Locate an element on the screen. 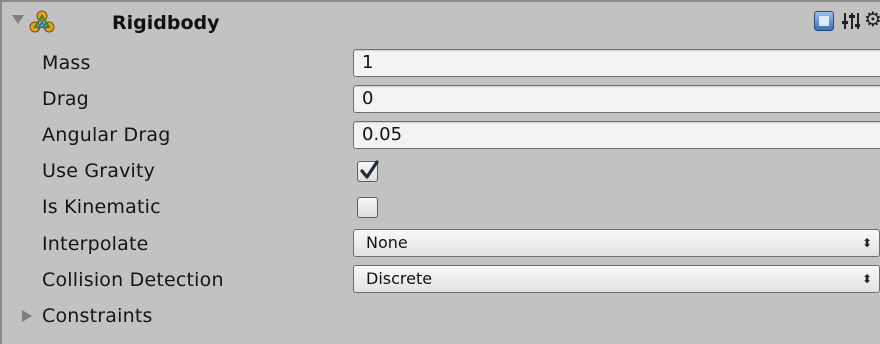 The height and width of the screenshot is (344, 880). field-row-interpolate: Interpolate None ⬍ is located at coordinates (441, 244).